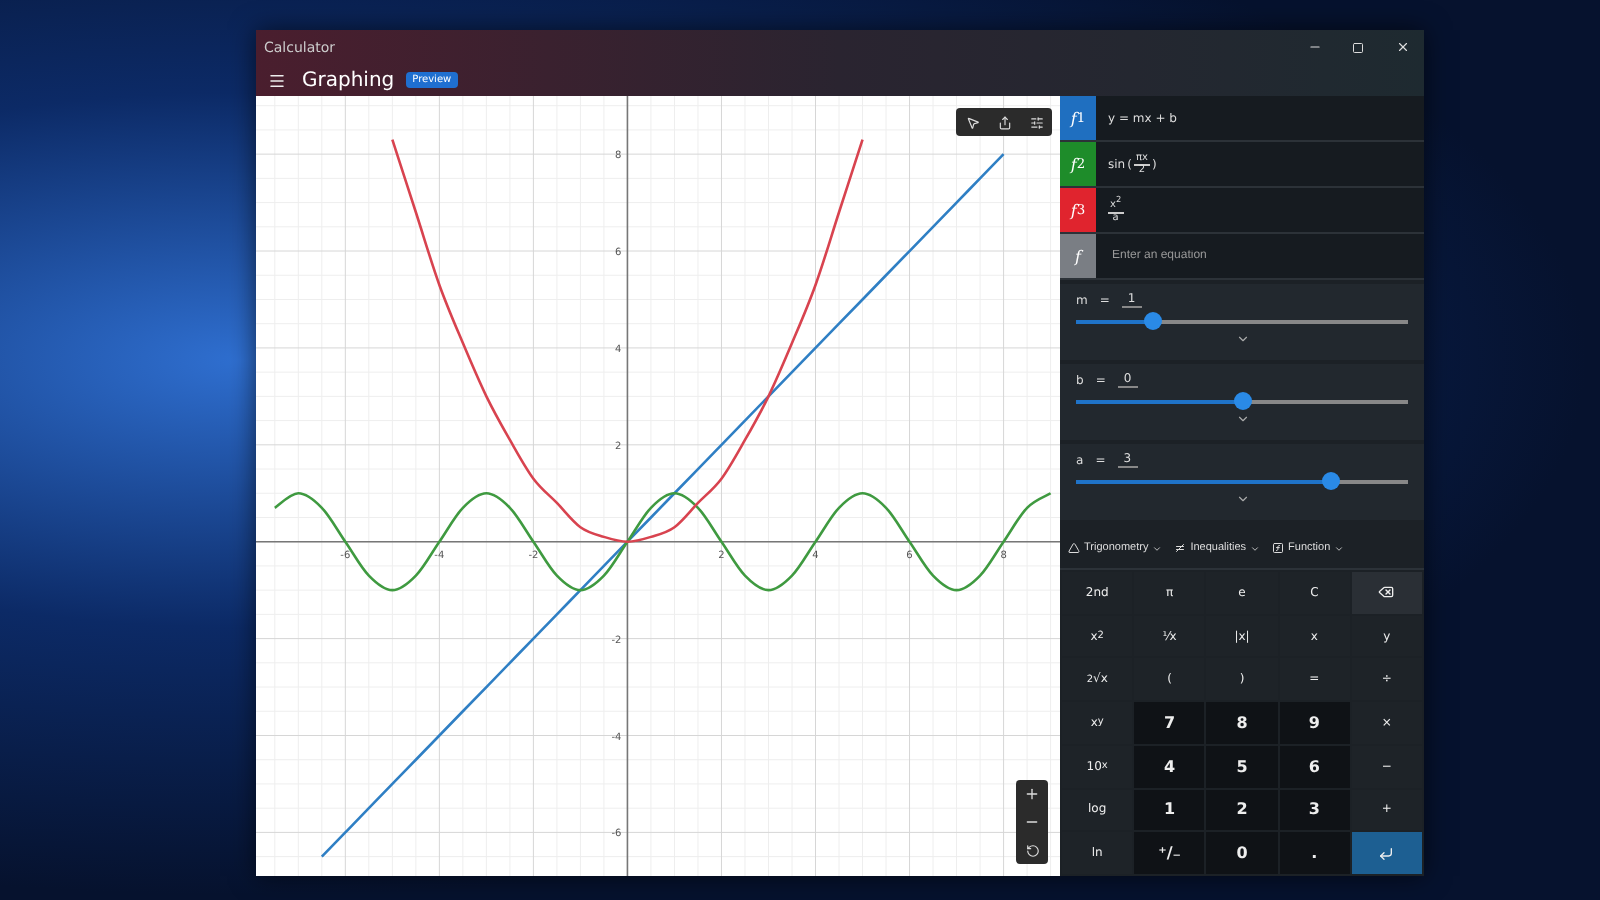 This screenshot has width=1600, height=900. What do you see at coordinates (1169, 766) in the screenshot?
I see `digit-key: 4` at bounding box center [1169, 766].